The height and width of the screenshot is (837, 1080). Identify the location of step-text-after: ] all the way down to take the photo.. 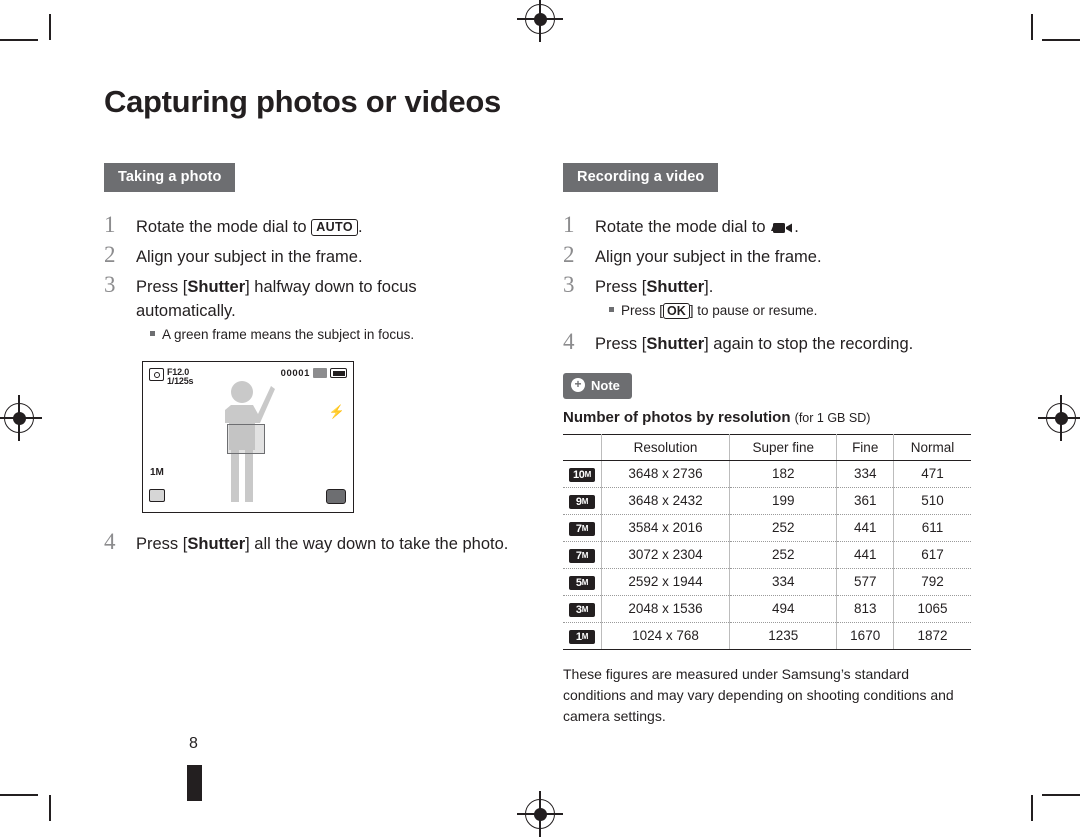
(377, 543).